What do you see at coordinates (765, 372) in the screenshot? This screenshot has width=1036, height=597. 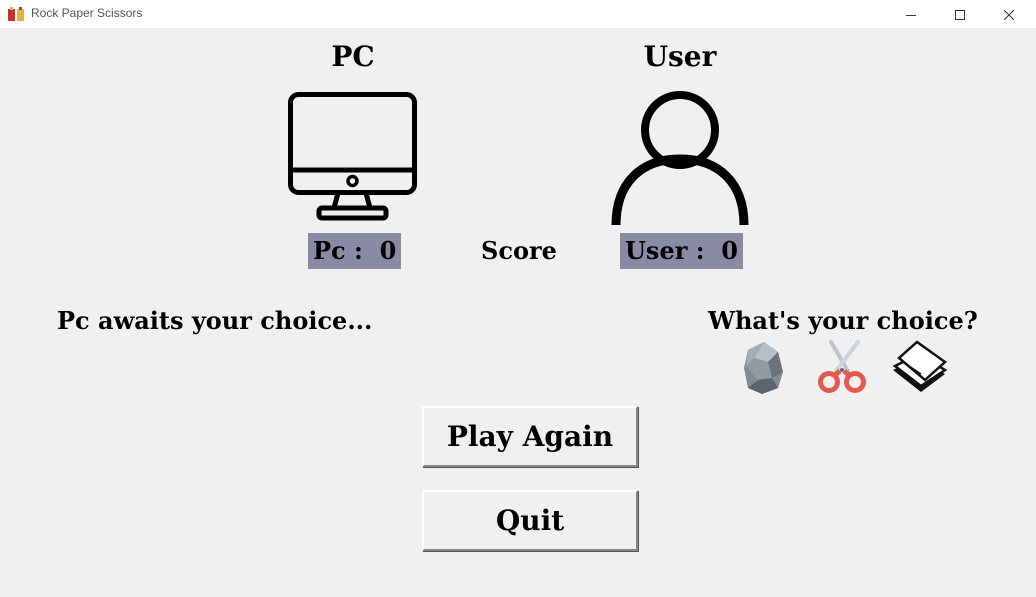 I see `rock-icon` at bounding box center [765, 372].